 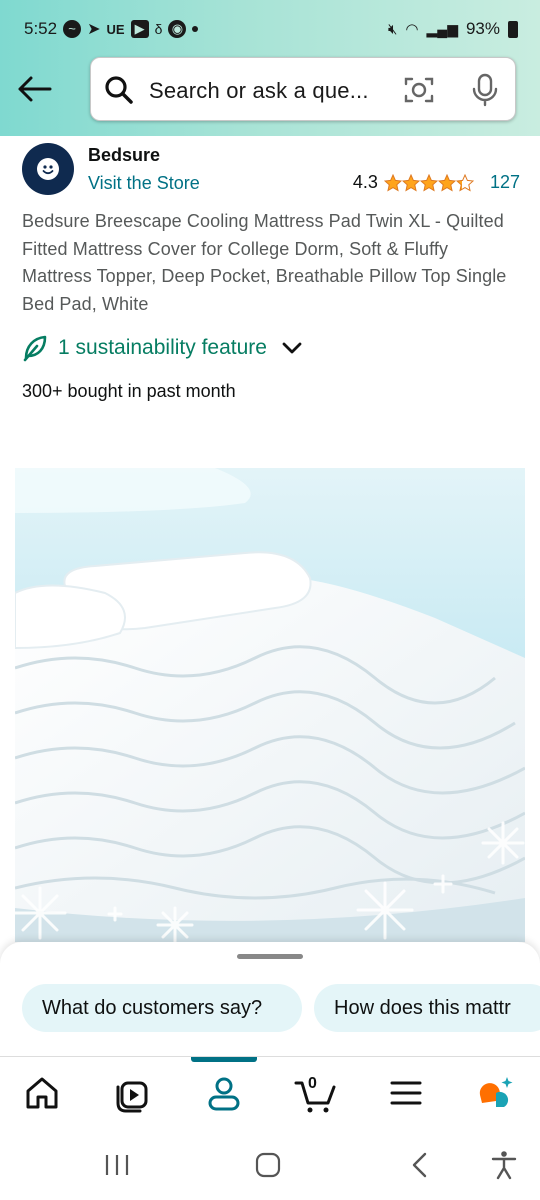 I want to click on recent-apps-icon, so click(x=117, y=1165).